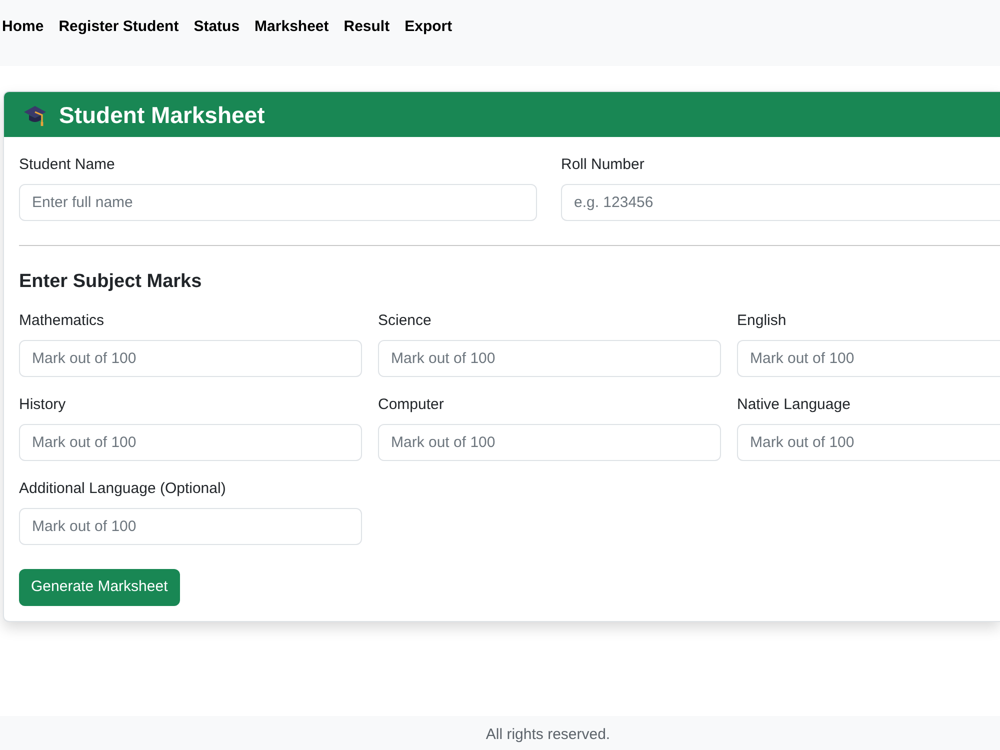 This screenshot has width=1000, height=750. Describe the element at coordinates (123, 489) in the screenshot. I see `field-label: Additional Language (Optional)` at that location.